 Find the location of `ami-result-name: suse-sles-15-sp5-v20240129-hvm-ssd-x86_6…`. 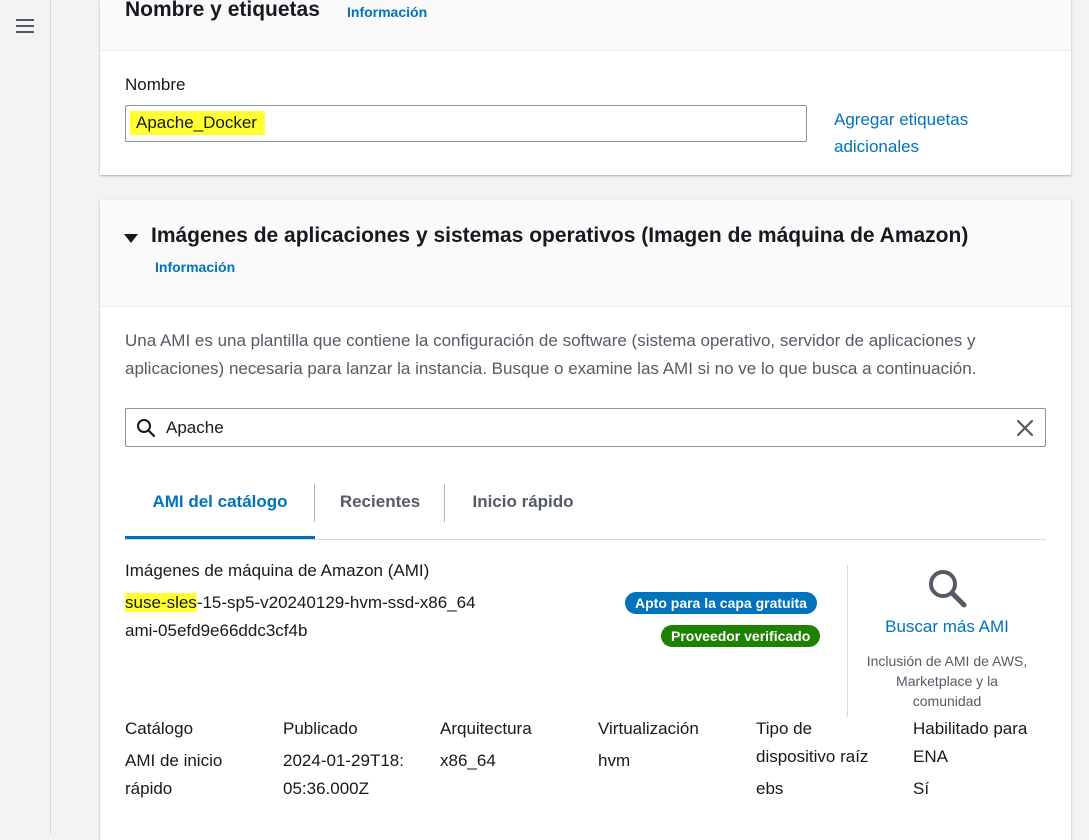

ami-result-name: suse-sles-15-sp5-v20240129-hvm-ssd-x86_6… is located at coordinates (300, 603).